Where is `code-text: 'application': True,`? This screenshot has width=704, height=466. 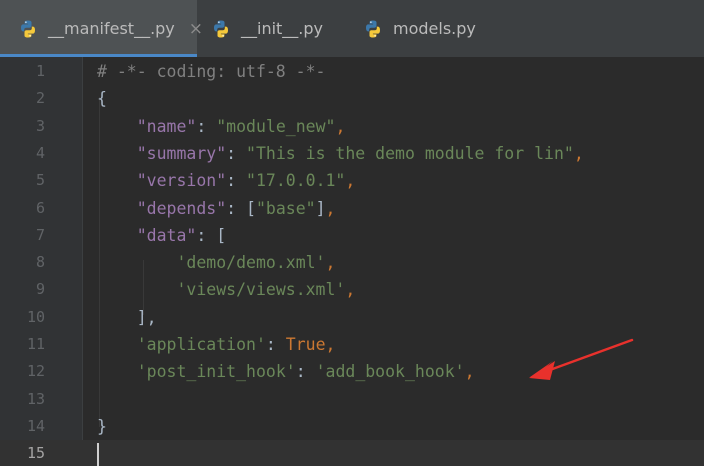 code-text: 'application': True, is located at coordinates (216, 344).